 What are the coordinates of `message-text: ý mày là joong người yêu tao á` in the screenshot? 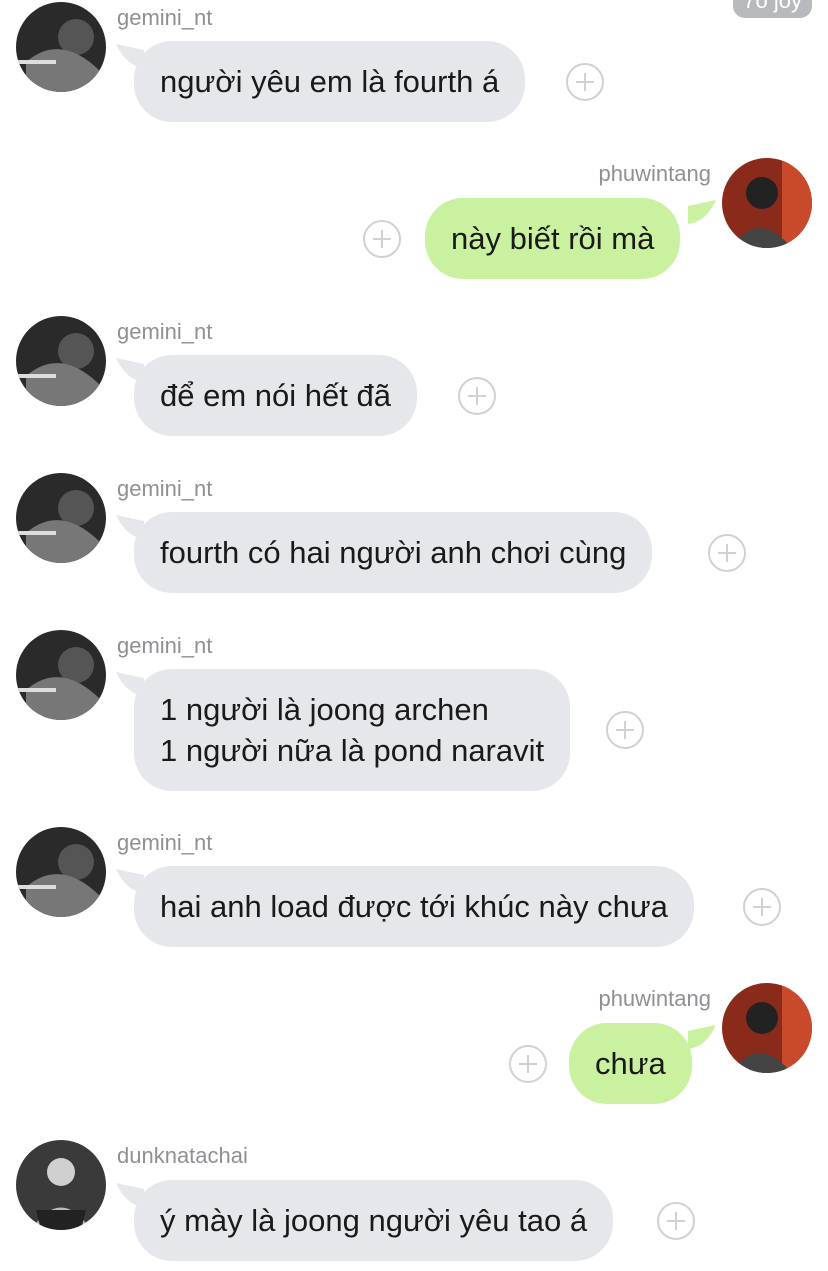 It's located at (374, 1220).